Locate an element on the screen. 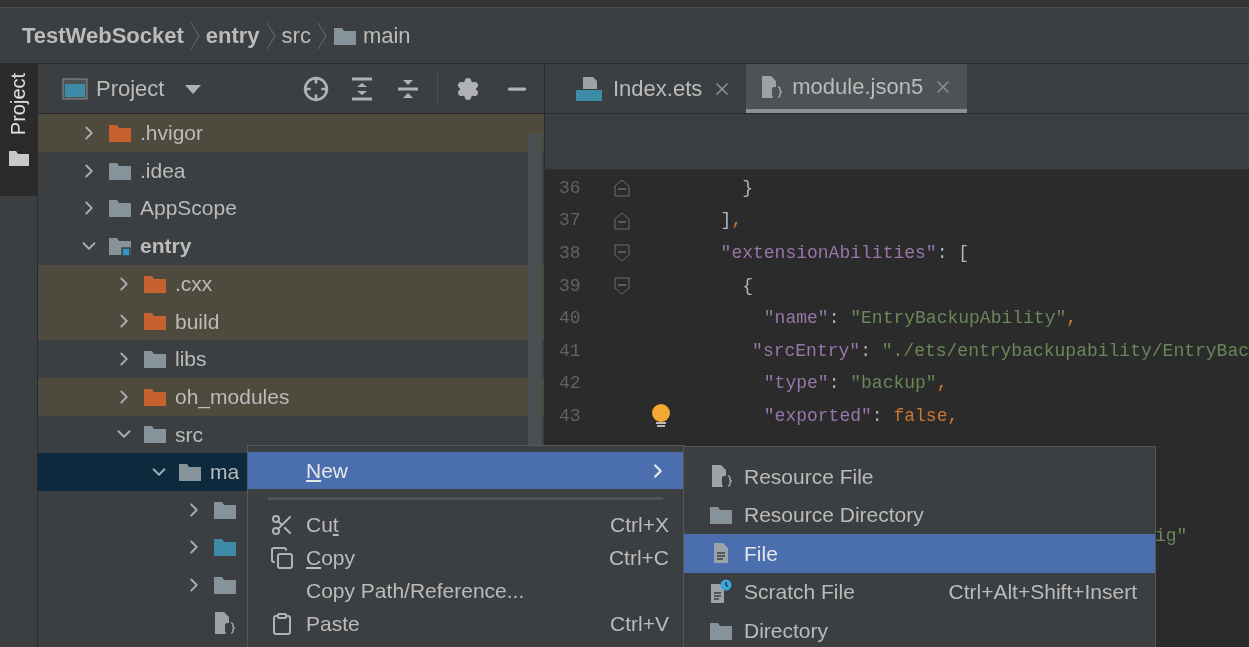 The image size is (1249, 647). shortcut-label: Ctrl+C is located at coordinates (638, 557).